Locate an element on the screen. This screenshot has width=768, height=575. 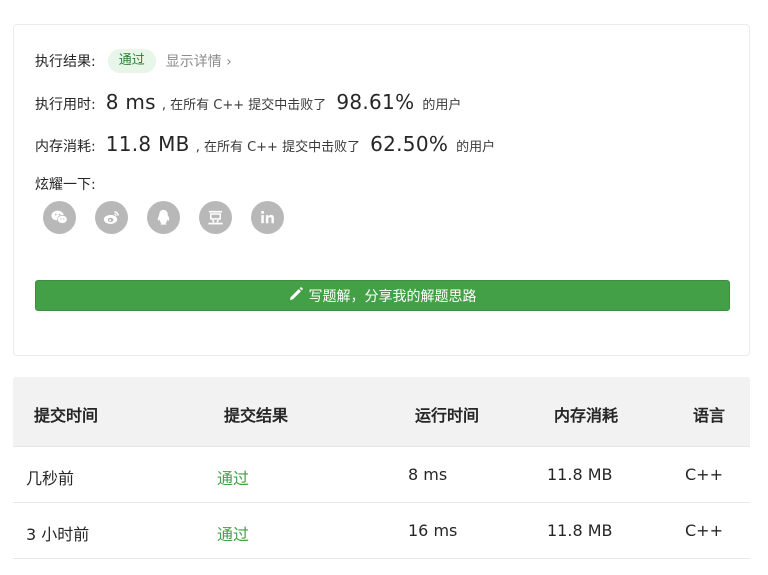
share-row: 炫耀一下: is located at coordinates (65, 184).